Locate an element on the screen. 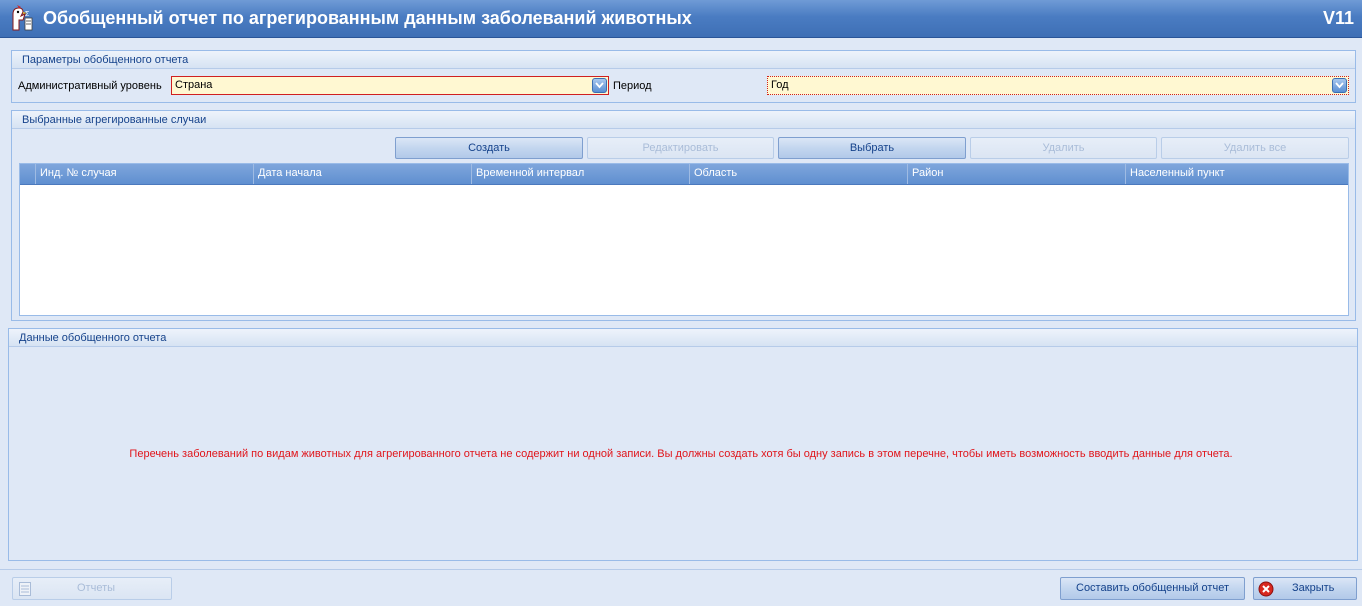 The width and height of the screenshot is (1362, 606). period-value: Год is located at coordinates (780, 85).